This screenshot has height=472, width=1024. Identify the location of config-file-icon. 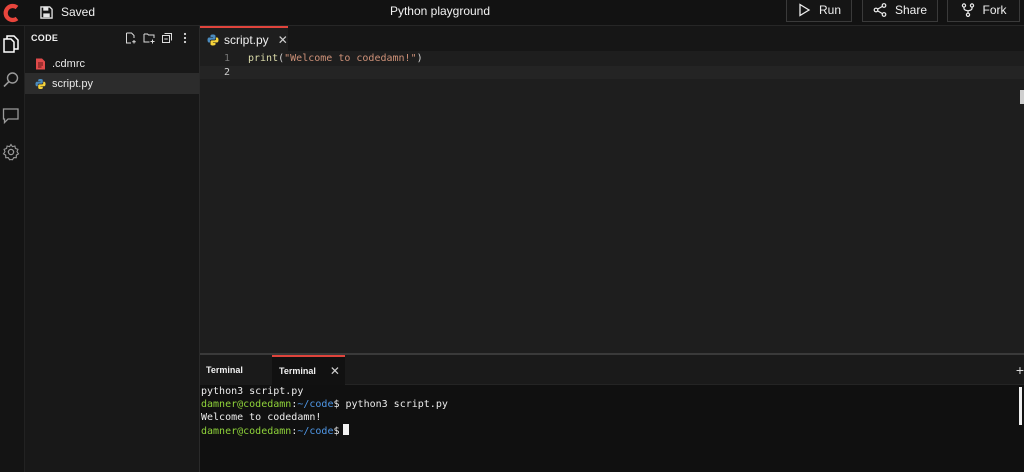
(40, 63).